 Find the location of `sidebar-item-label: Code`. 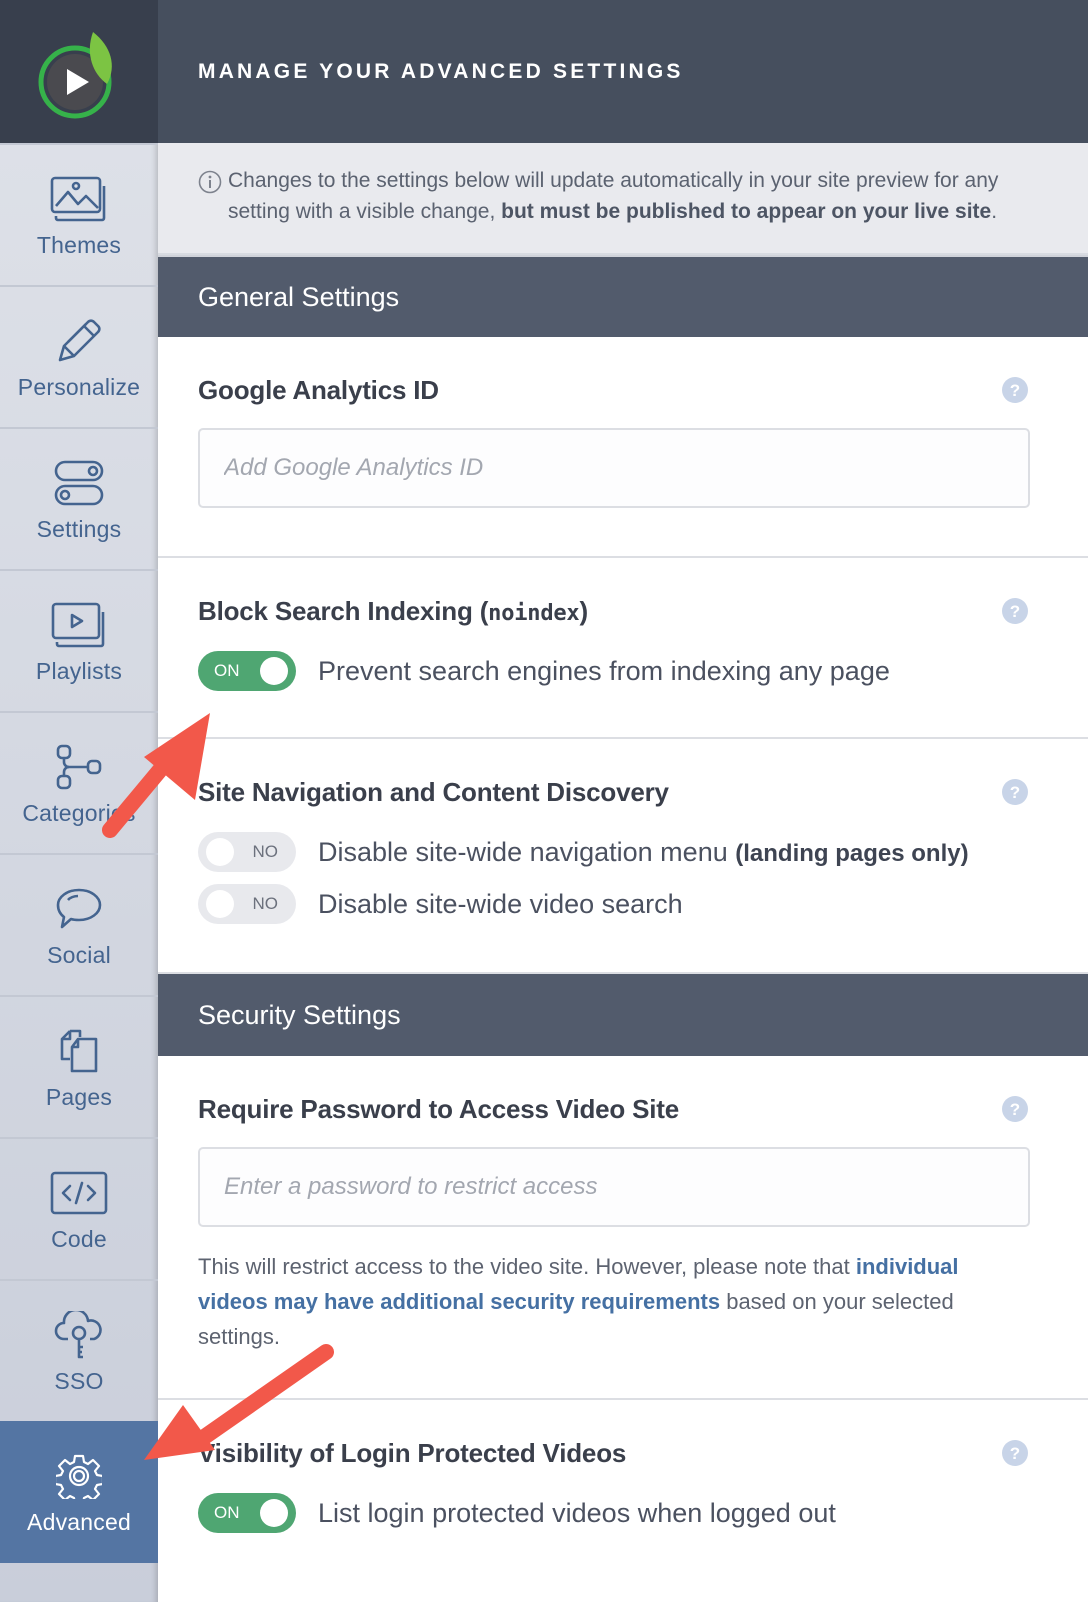

sidebar-item-label: Code is located at coordinates (79, 1238).